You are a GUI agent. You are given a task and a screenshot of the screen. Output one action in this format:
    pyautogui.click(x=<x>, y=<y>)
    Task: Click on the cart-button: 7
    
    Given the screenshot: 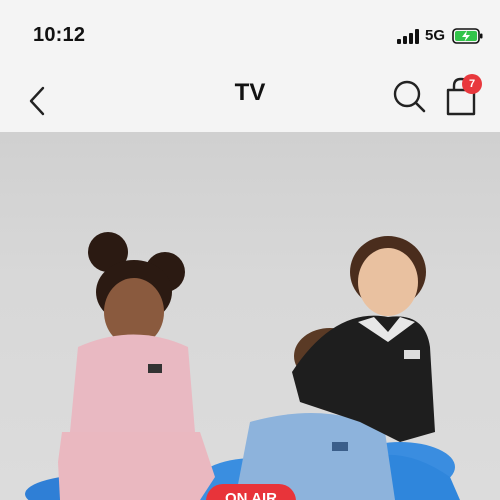 What is the action you would take?
    pyautogui.click(x=462, y=96)
    